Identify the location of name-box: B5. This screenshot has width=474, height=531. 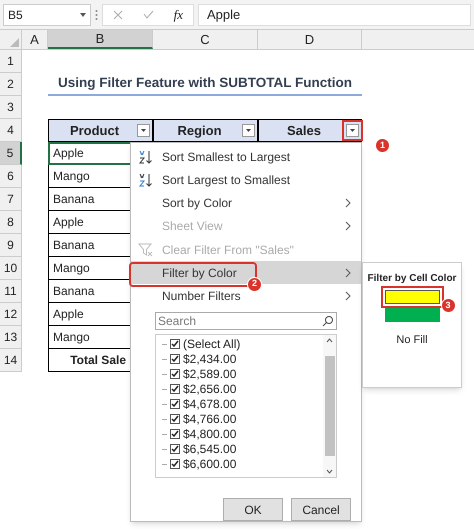
(47, 15).